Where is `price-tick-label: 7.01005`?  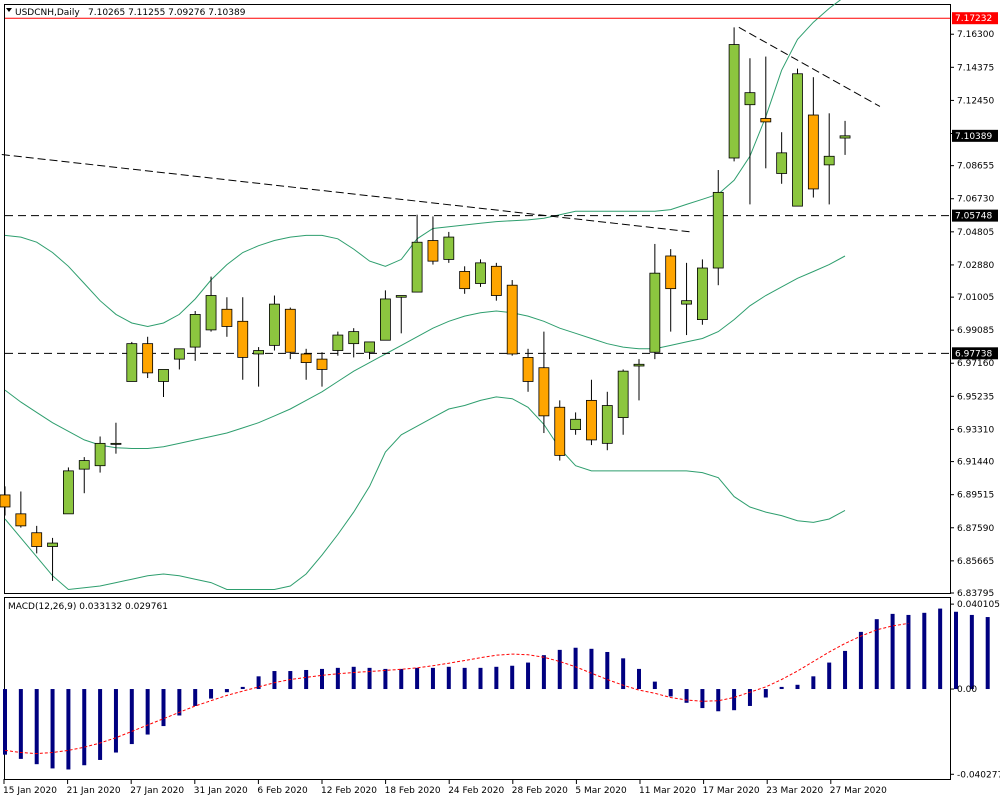
price-tick-label: 7.01005 is located at coordinates (975, 298).